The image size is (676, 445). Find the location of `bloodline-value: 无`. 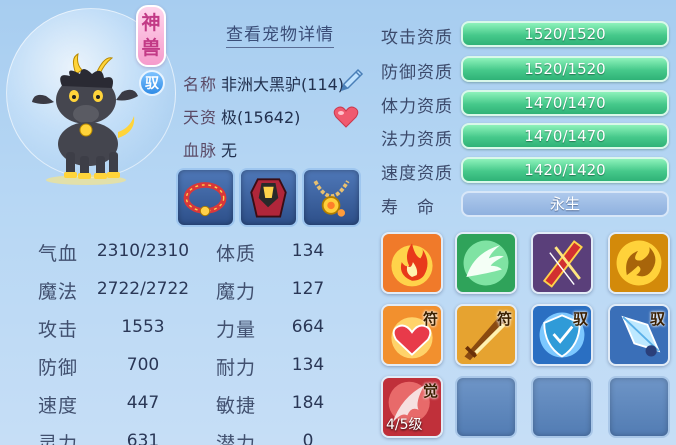

bloodline-value: 无 is located at coordinates (229, 150).